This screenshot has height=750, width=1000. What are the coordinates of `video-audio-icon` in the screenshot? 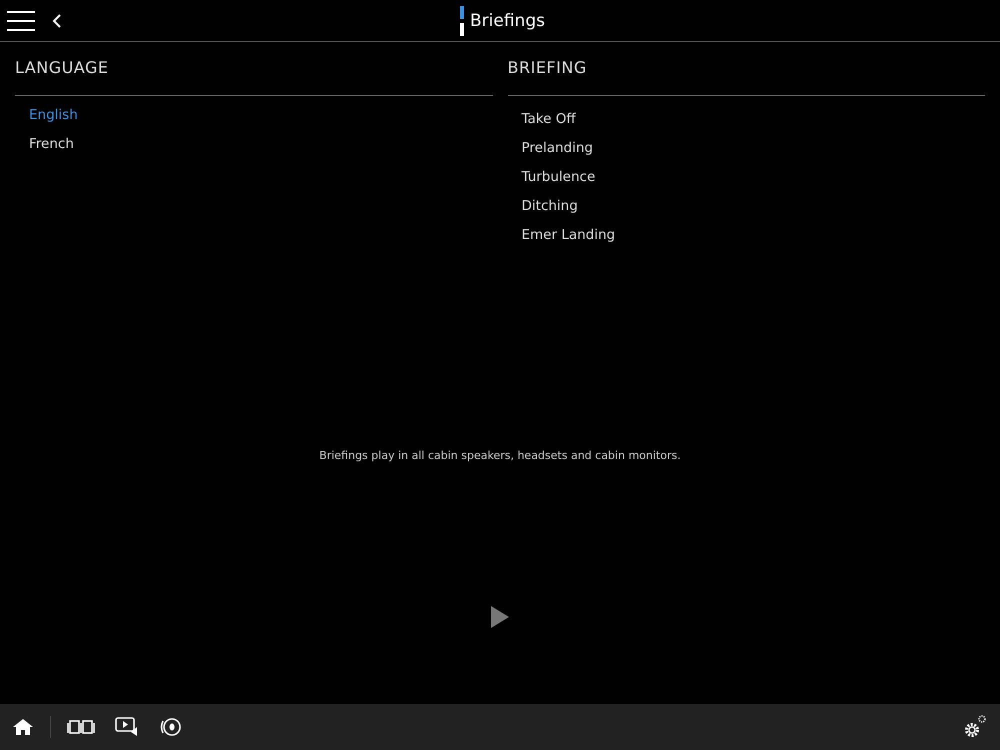 It's located at (127, 727).